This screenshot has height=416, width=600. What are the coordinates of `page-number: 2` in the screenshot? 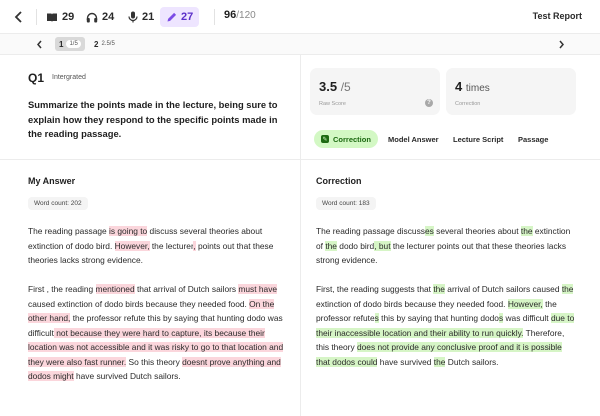 It's located at (96, 44).